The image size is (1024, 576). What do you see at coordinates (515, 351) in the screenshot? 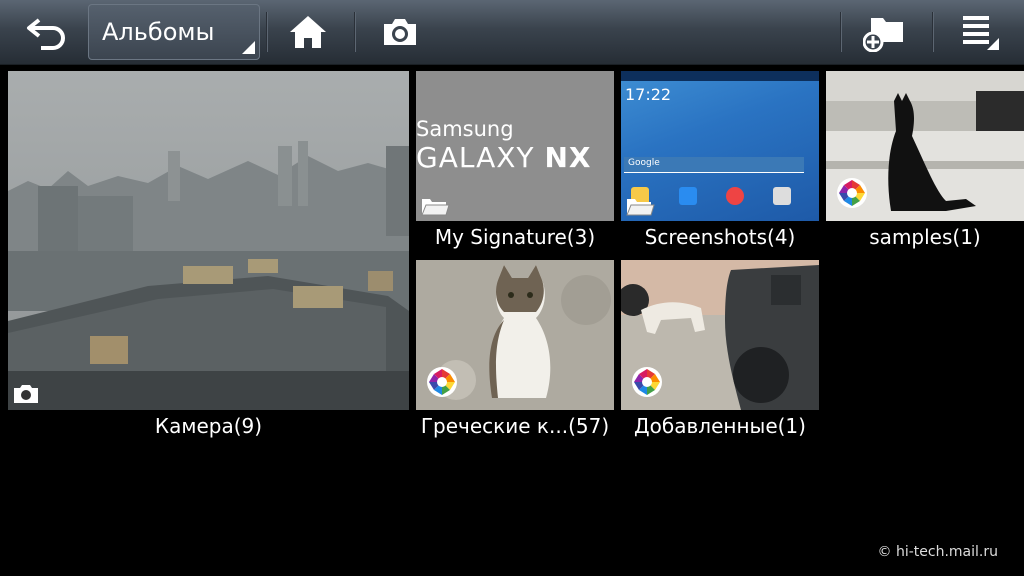
I see `album-tile: Греческие к...(57)` at bounding box center [515, 351].